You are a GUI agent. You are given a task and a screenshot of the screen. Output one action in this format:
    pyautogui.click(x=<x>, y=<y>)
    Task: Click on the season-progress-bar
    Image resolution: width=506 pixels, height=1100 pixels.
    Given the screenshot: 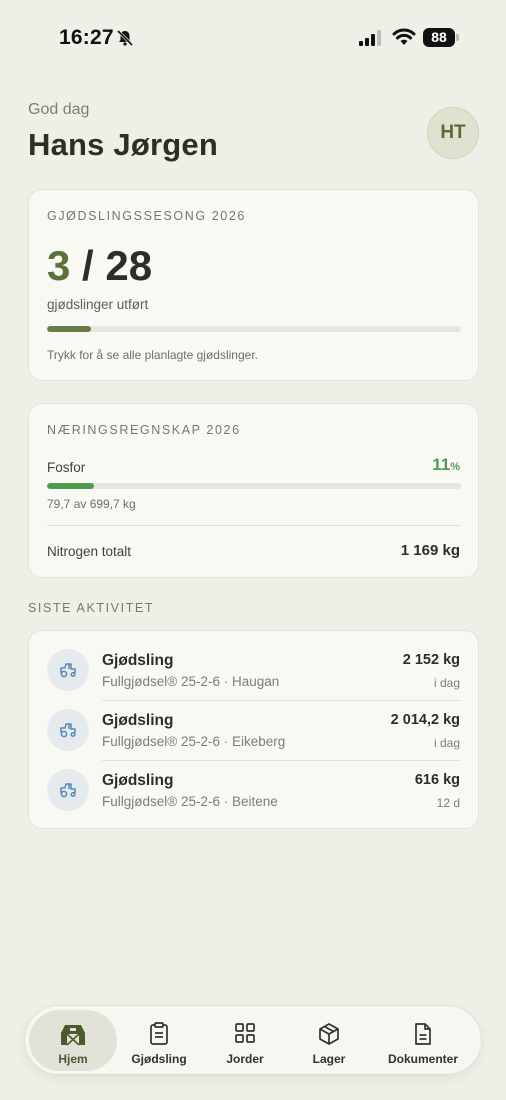 What is the action you would take?
    pyautogui.click(x=254, y=329)
    